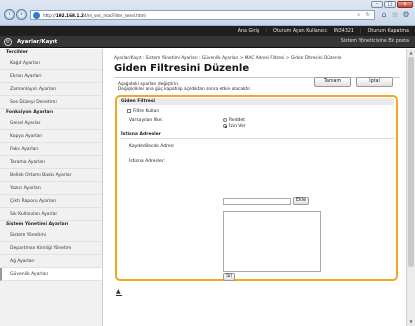 Image resolution: width=415 pixels, height=326 pixels. What do you see at coordinates (37, 42) in the screenshot?
I see `app-title: Ayarlar/Kayıt` at bounding box center [37, 42].